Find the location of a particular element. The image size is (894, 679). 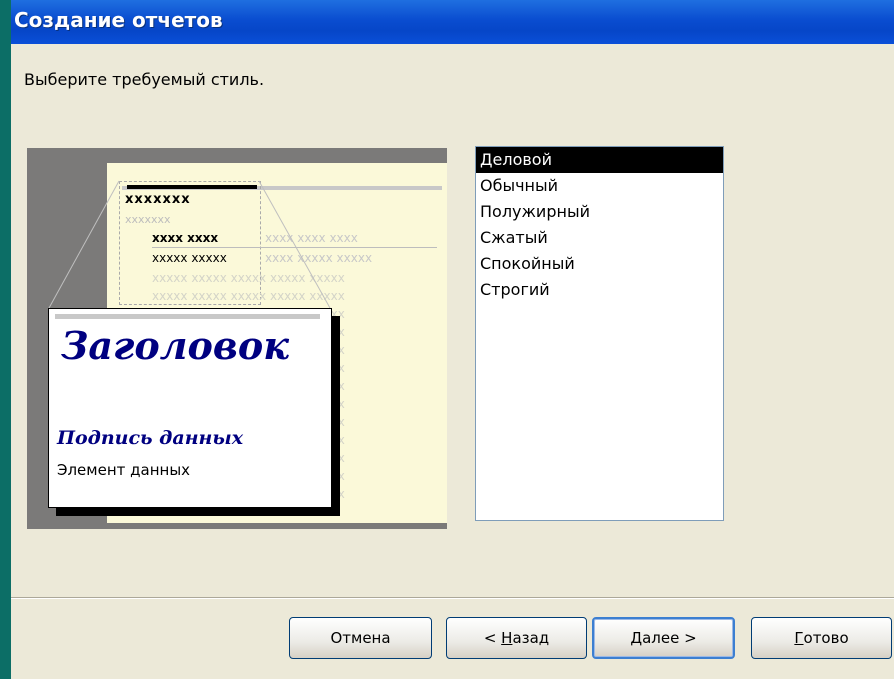

callout-top-rule is located at coordinates (187, 316).